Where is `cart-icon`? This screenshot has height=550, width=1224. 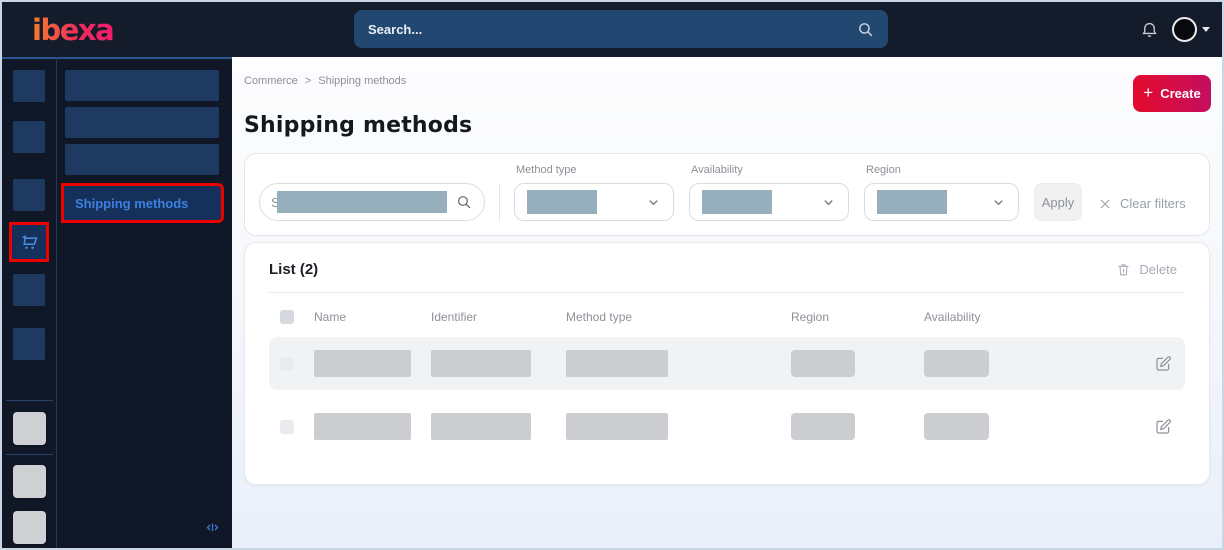 cart-icon is located at coordinates (30, 242).